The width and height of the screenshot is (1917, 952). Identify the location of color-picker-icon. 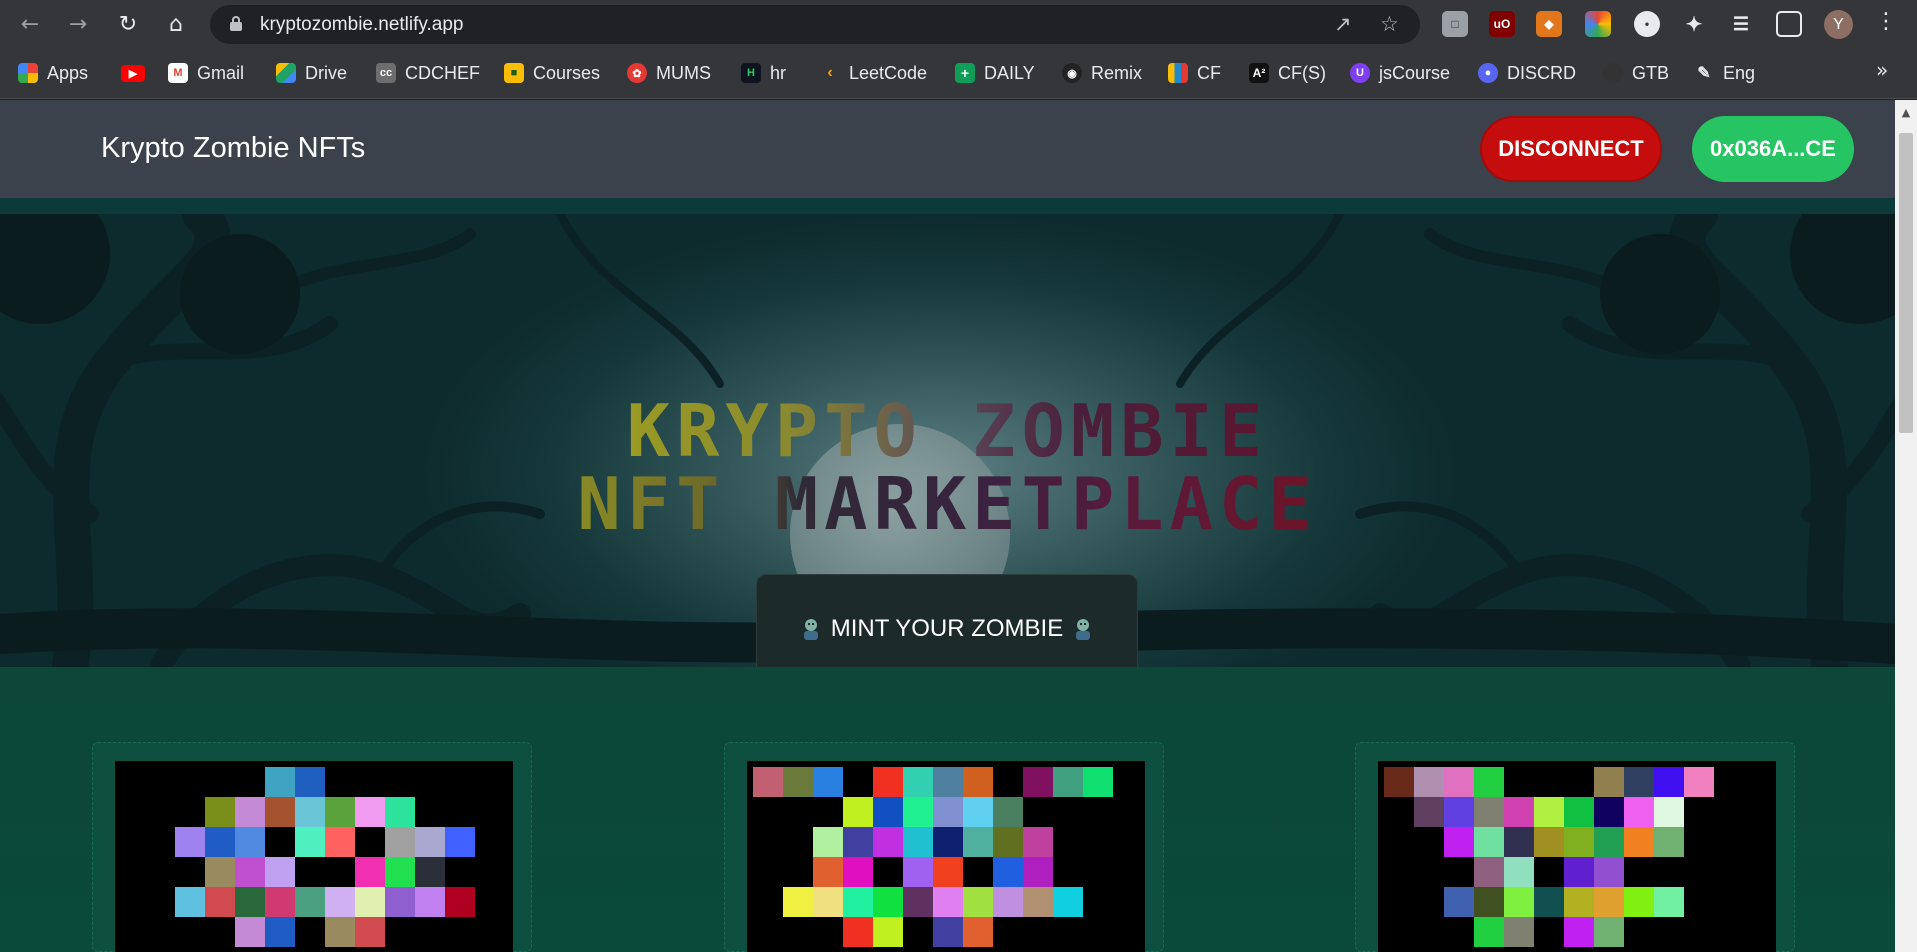
(1598, 24).